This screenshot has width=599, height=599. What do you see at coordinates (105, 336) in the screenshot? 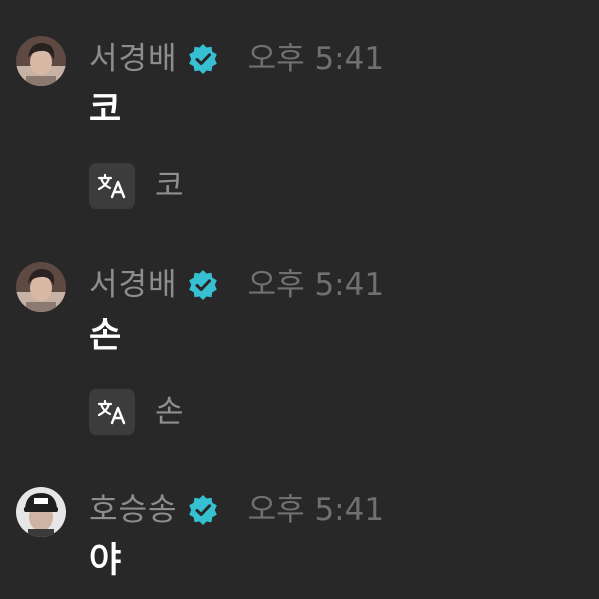
I see `message-text: 손` at bounding box center [105, 336].